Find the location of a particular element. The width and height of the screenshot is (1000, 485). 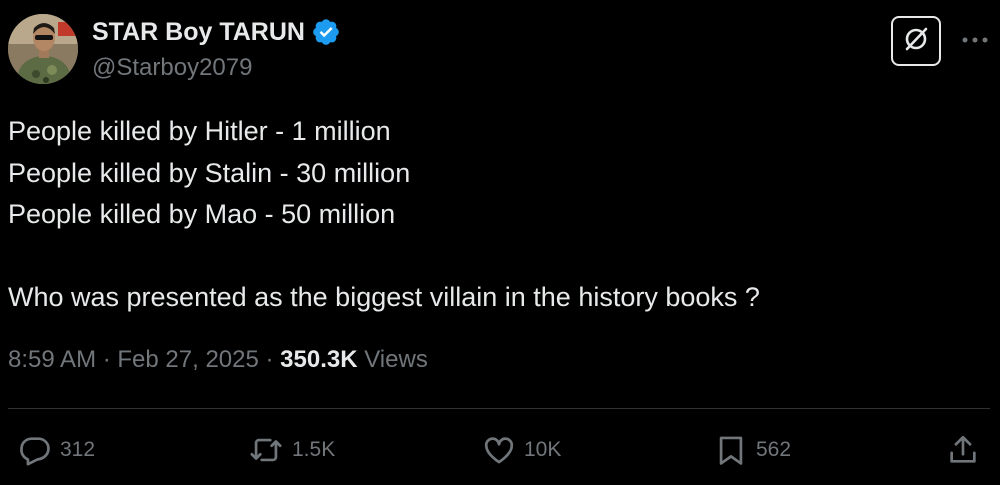

share-icon is located at coordinates (963, 450).